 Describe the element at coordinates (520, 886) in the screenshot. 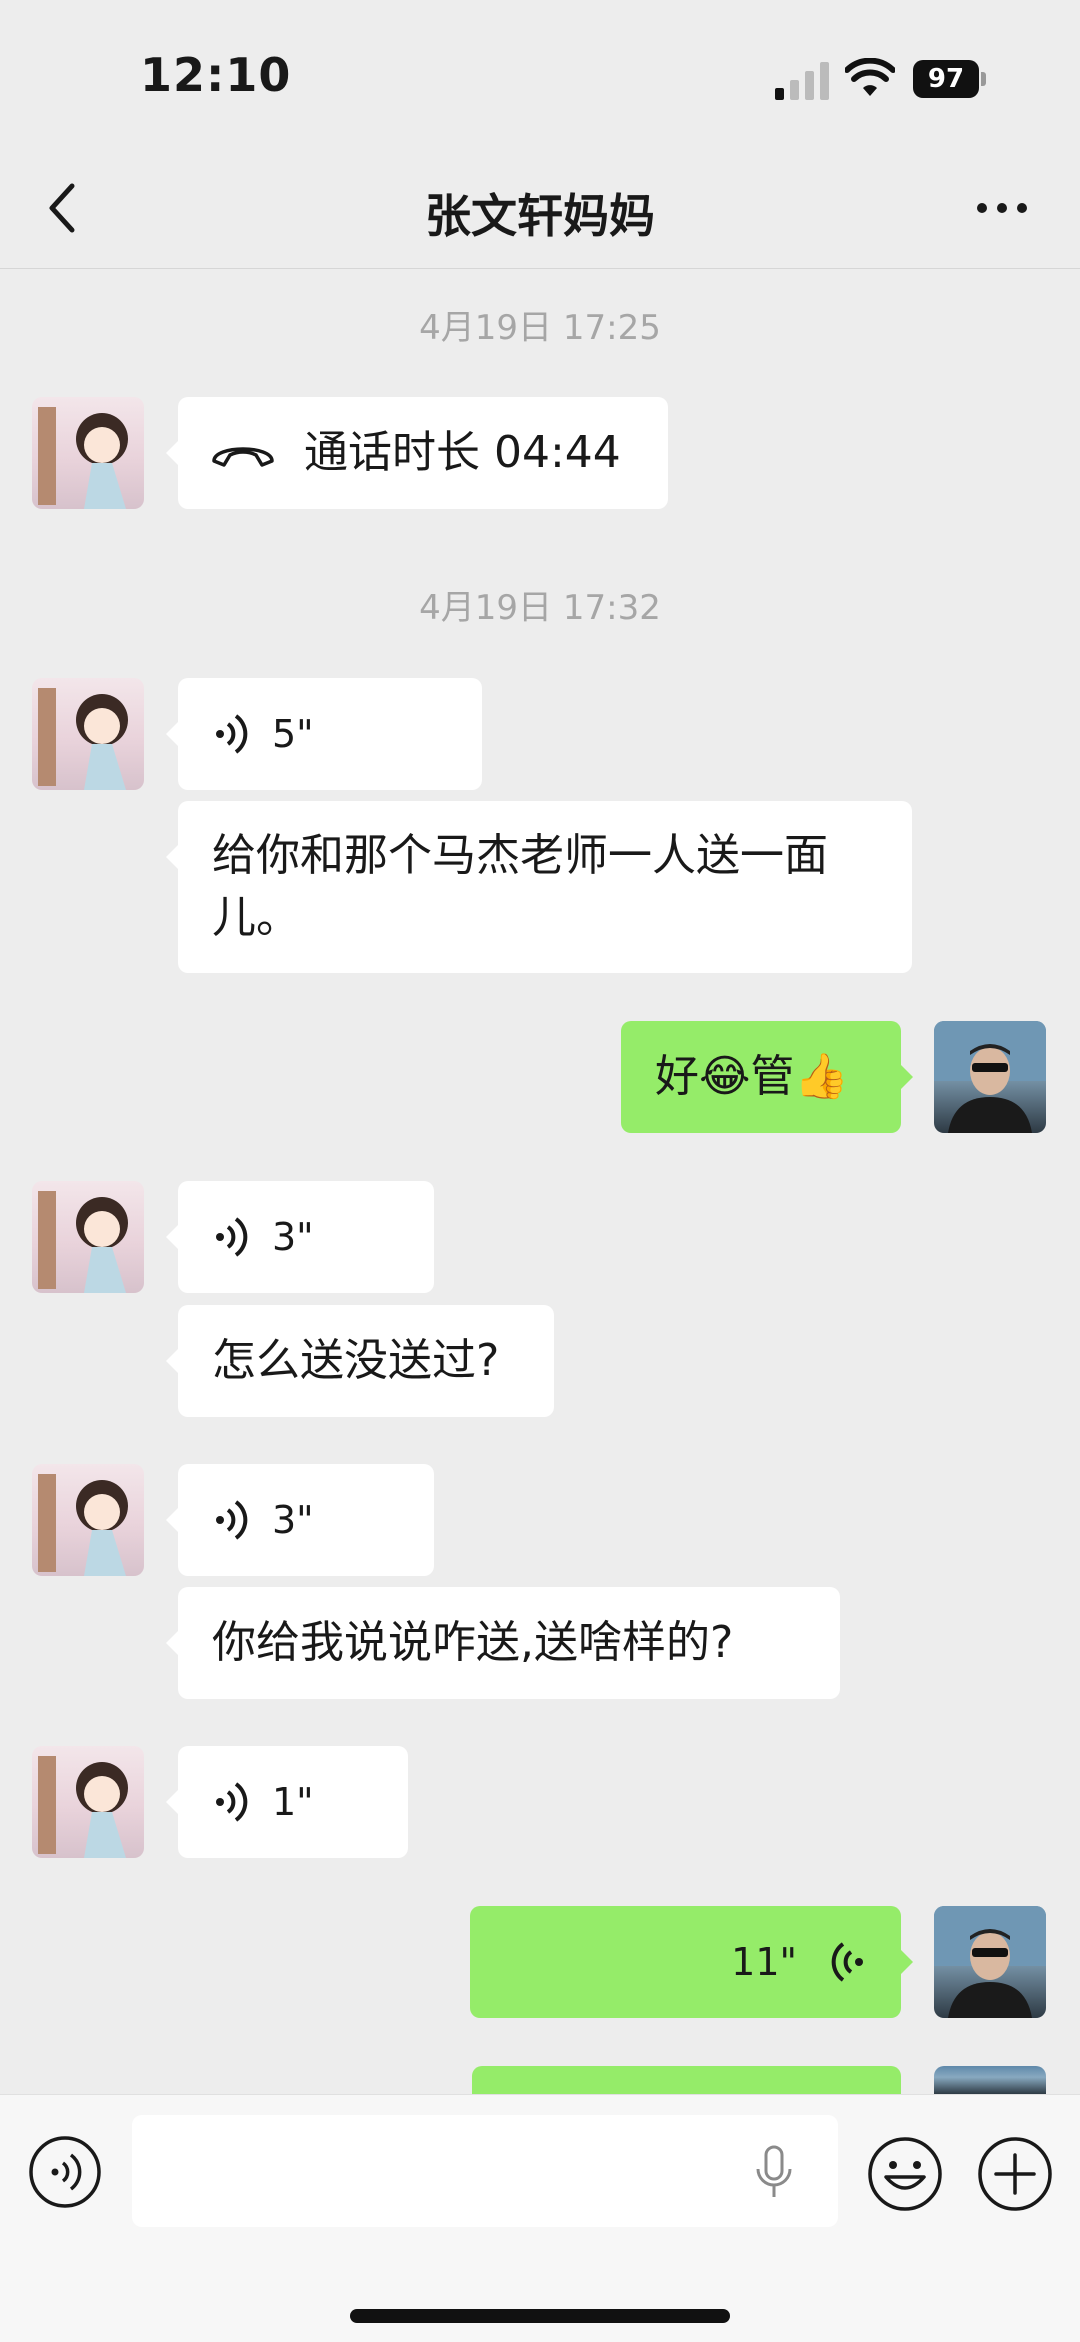

I see `message-text: 给你和那个马杰老师一人送一面儿。` at that location.